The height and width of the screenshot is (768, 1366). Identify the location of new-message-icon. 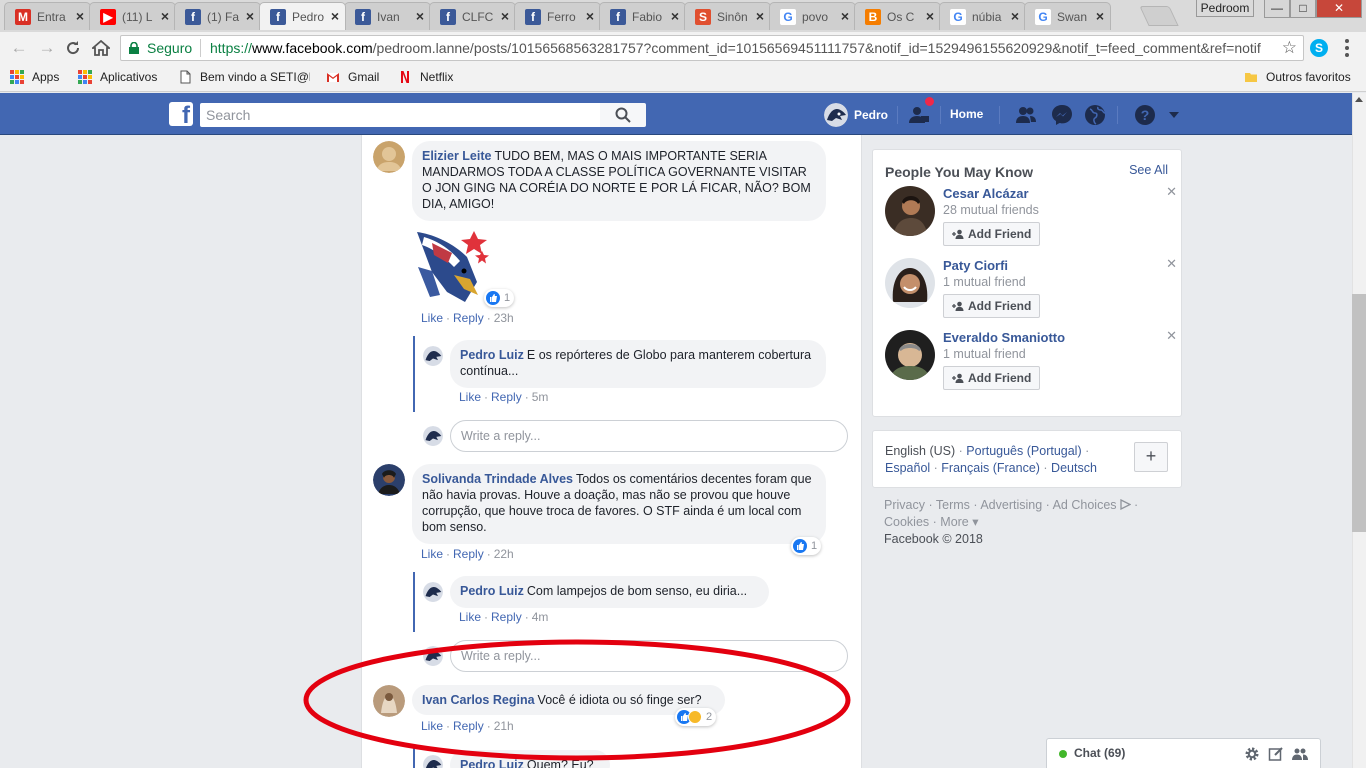
(1276, 754).